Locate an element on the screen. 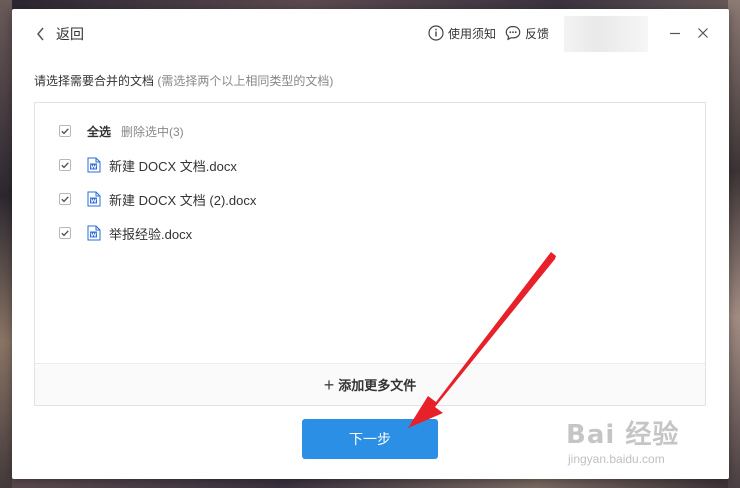 The image size is (740, 488). close-button is located at coordinates (703, 33).